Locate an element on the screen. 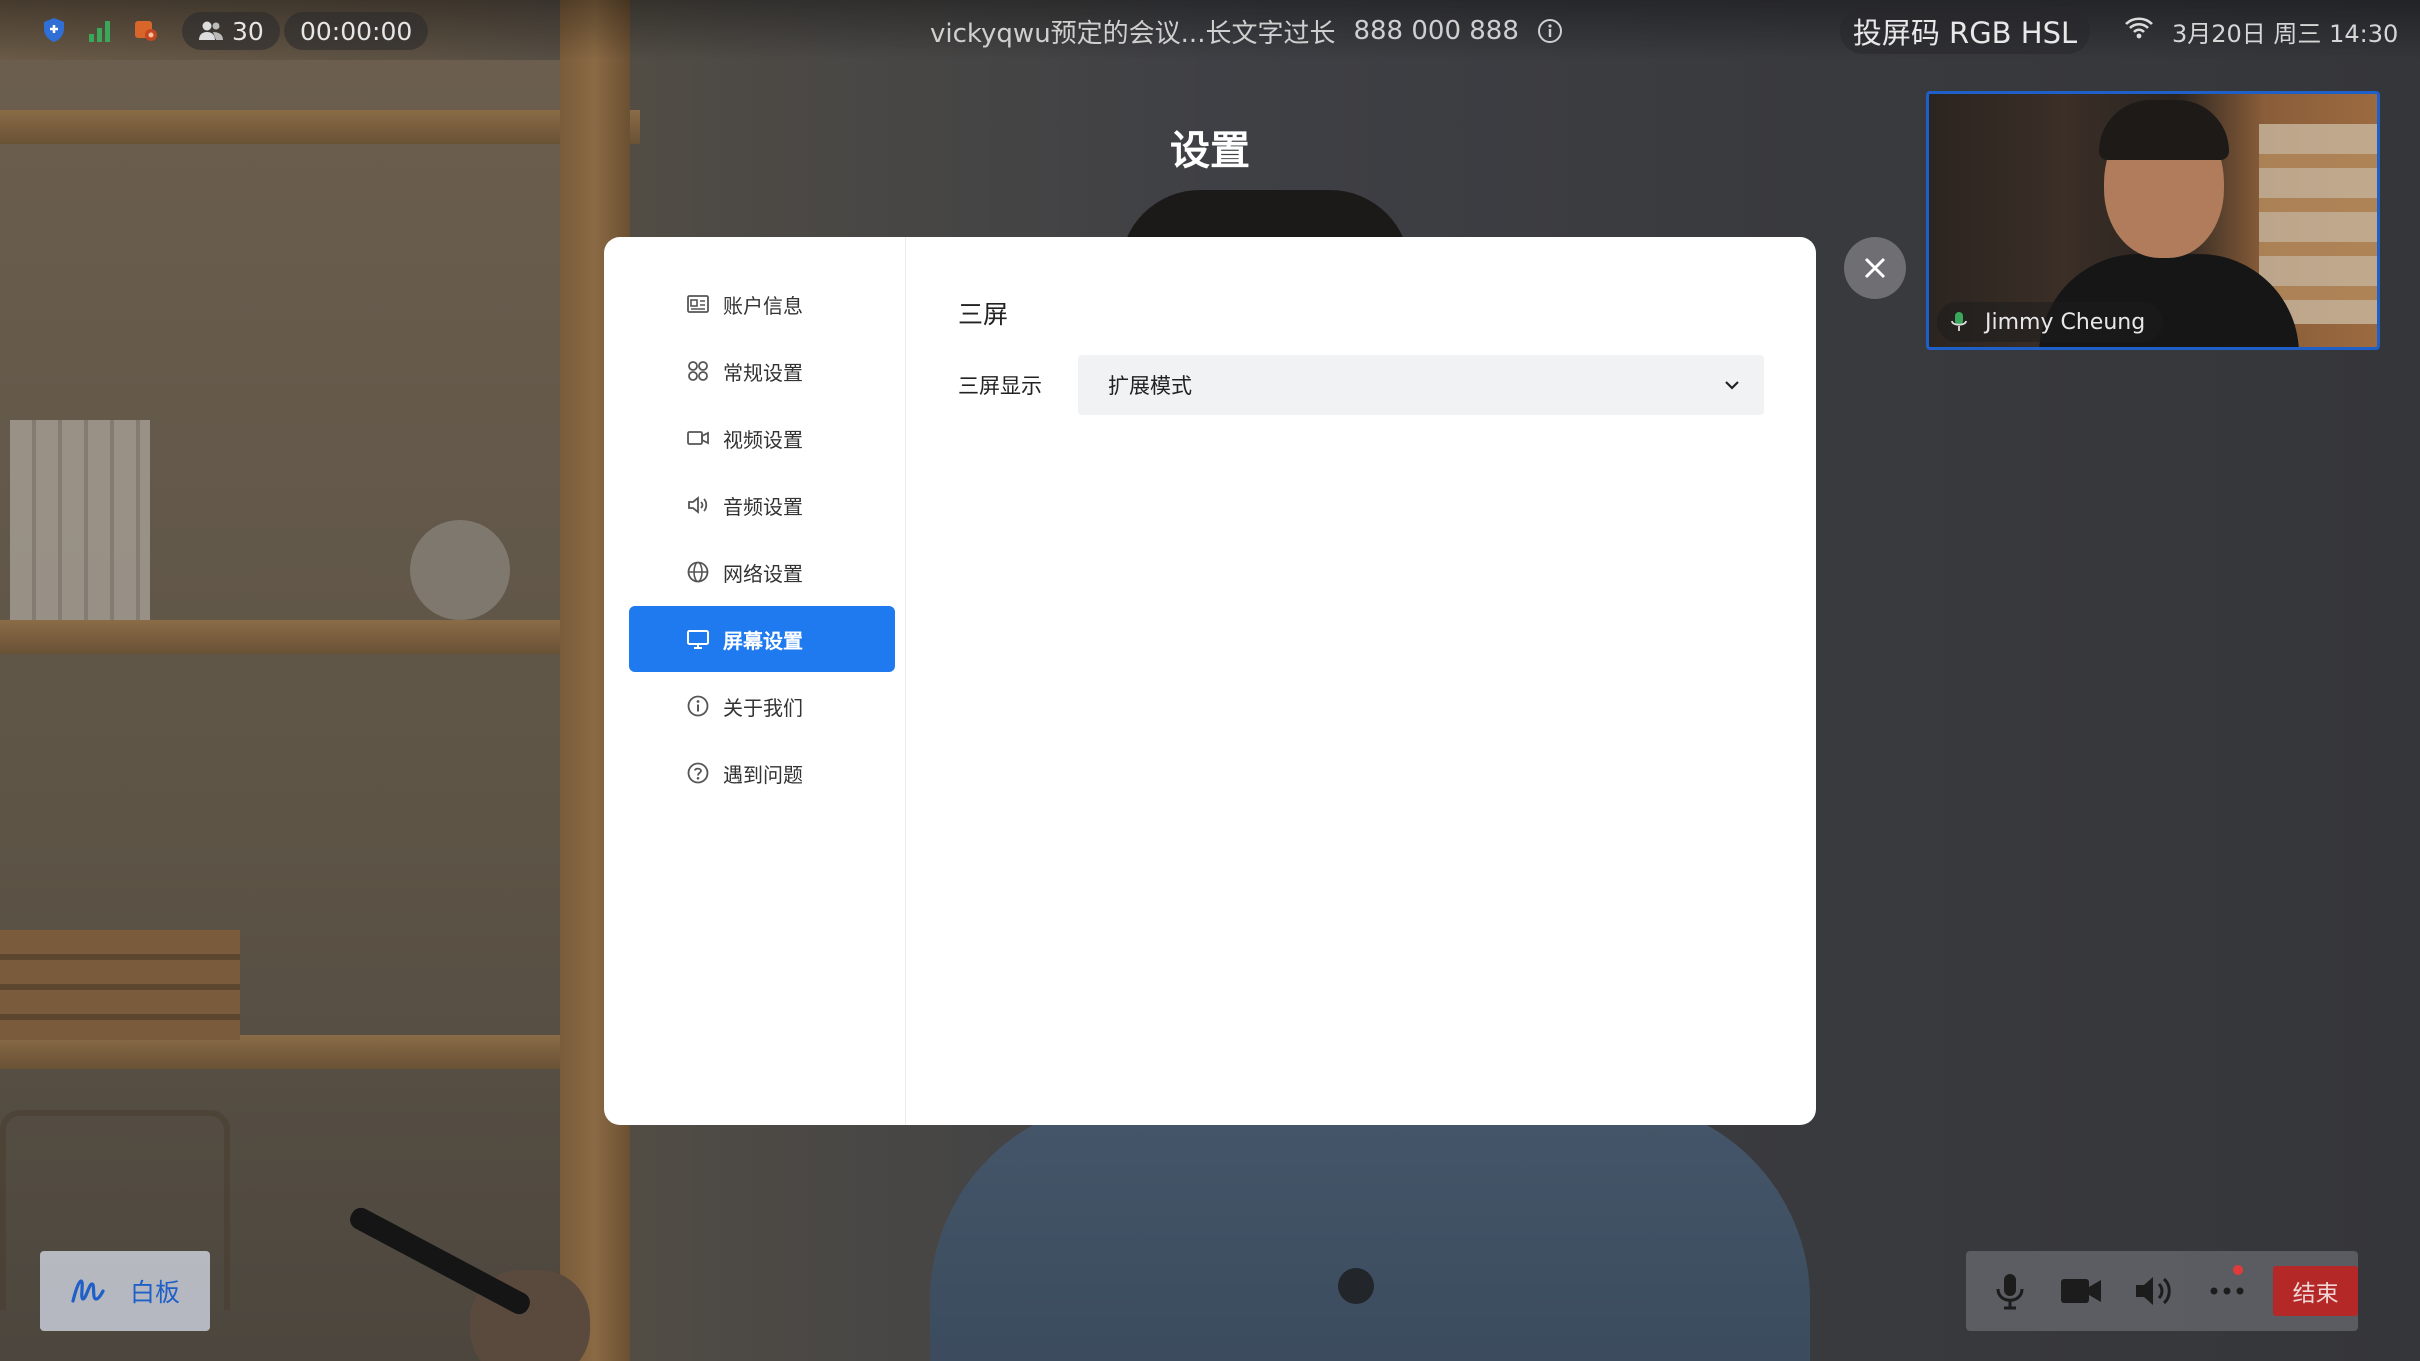 The width and height of the screenshot is (2420, 1361). jacket-button is located at coordinates (1356, 1286).